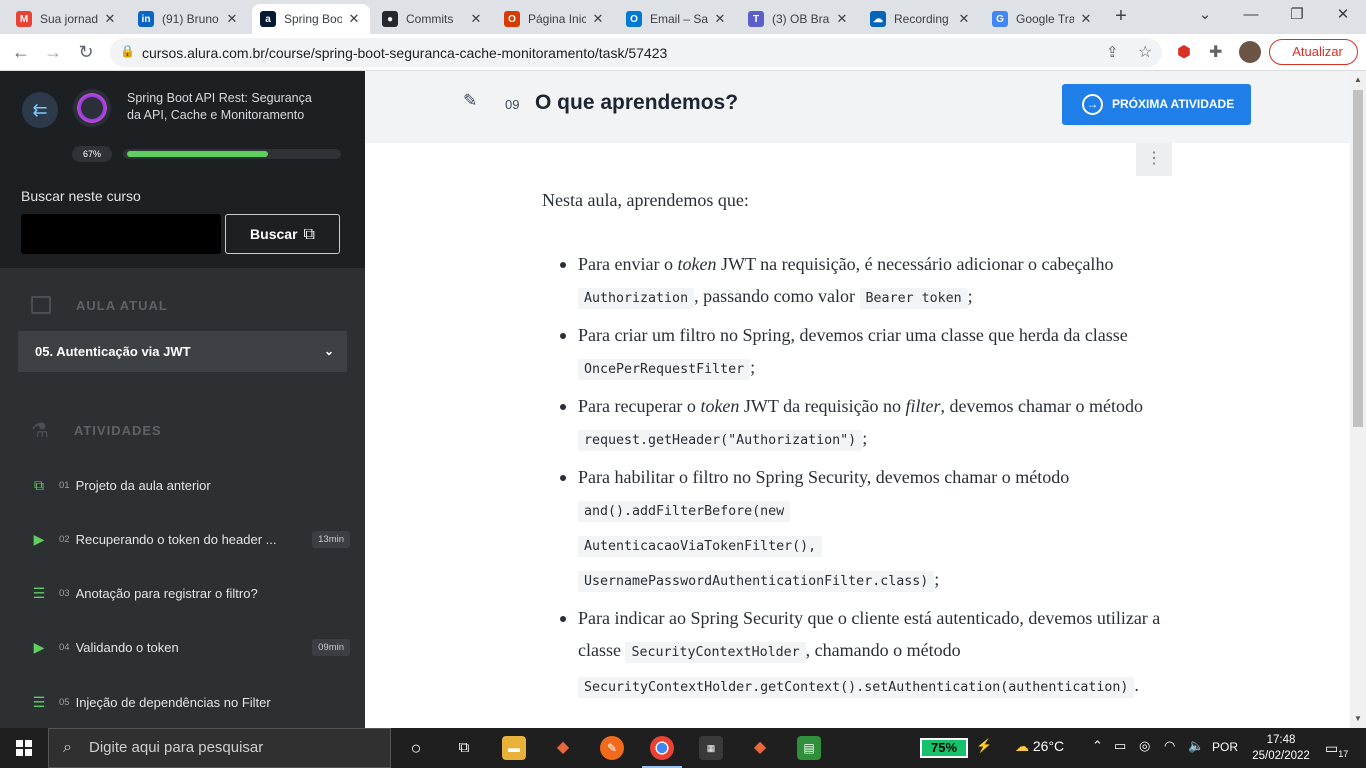 The height and width of the screenshot is (768, 1366). I want to click on current-lesson-header: AULA ATUAL, so click(99, 305).